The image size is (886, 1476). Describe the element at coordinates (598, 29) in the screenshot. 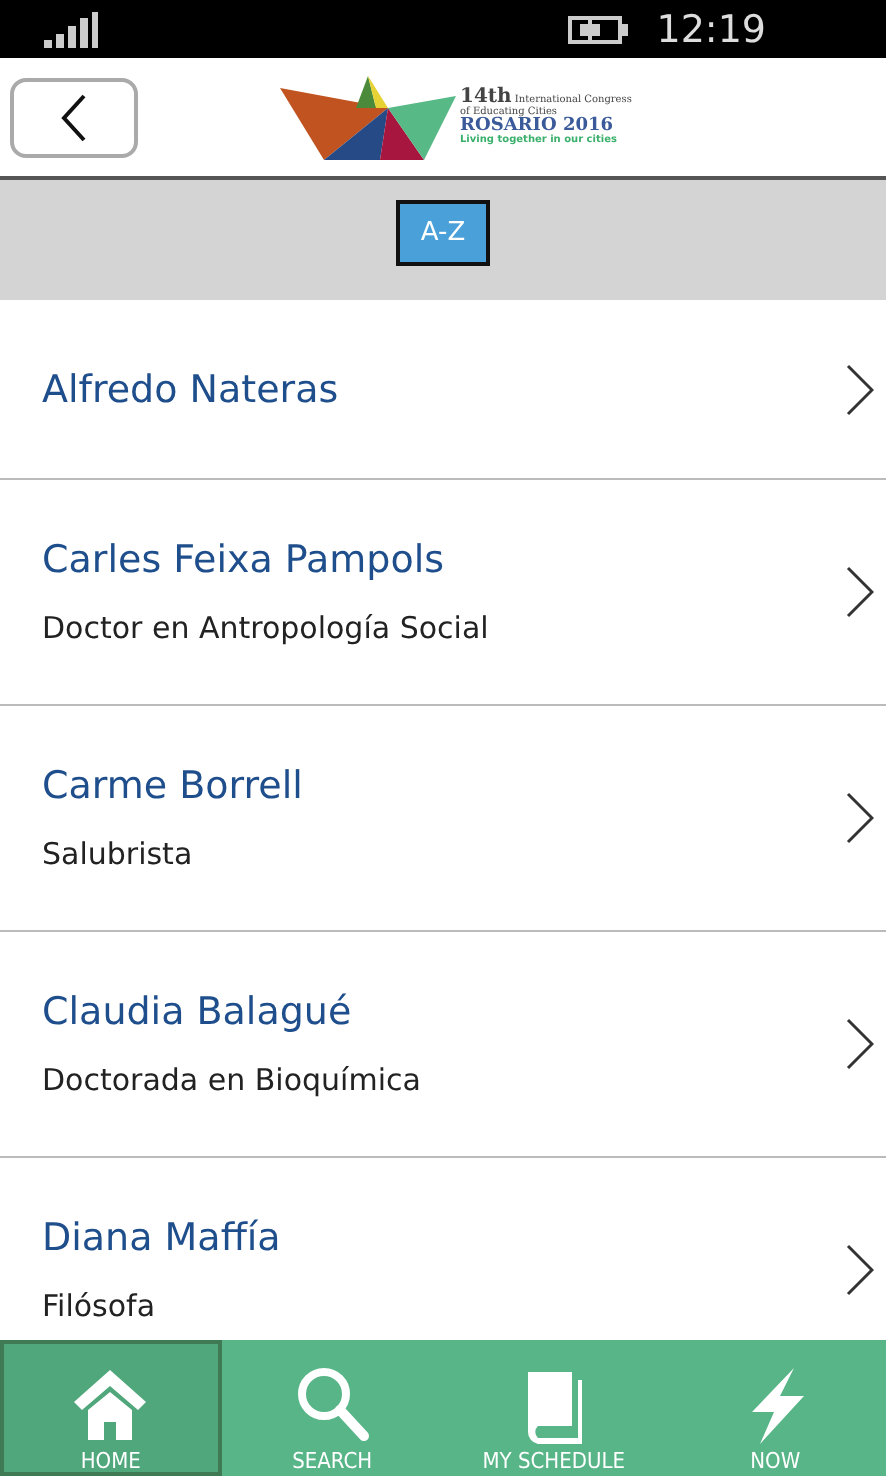

I see `battery-charging-icon` at that location.